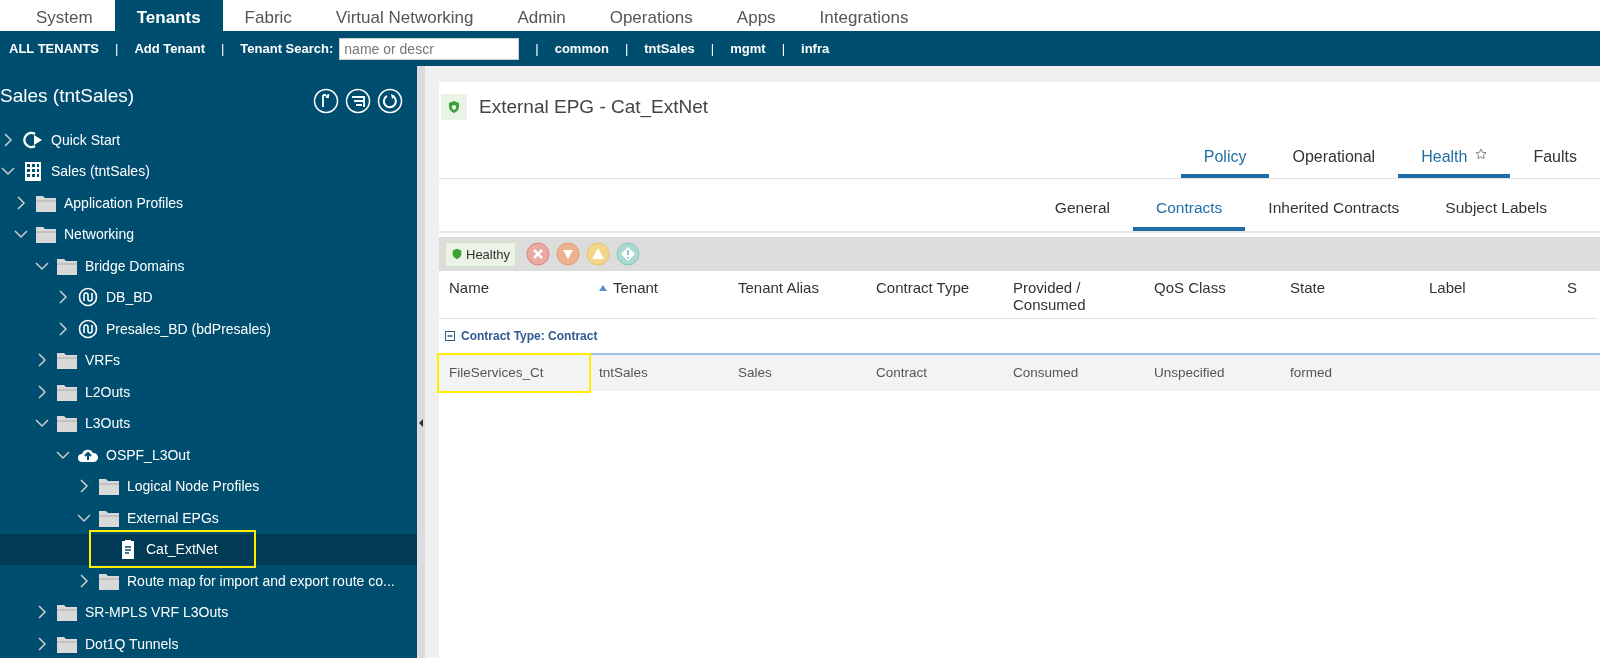 The height and width of the screenshot is (658, 1600). I want to click on tree-item: Presales_BD (bdPresales), so click(208, 329).